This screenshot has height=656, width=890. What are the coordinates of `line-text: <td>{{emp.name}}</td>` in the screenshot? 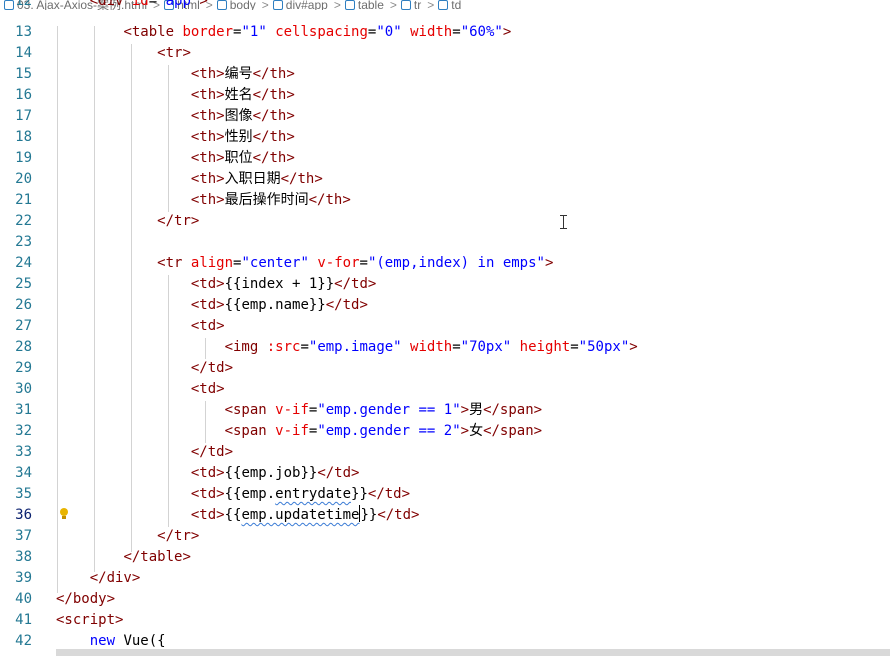 It's located at (279, 305).